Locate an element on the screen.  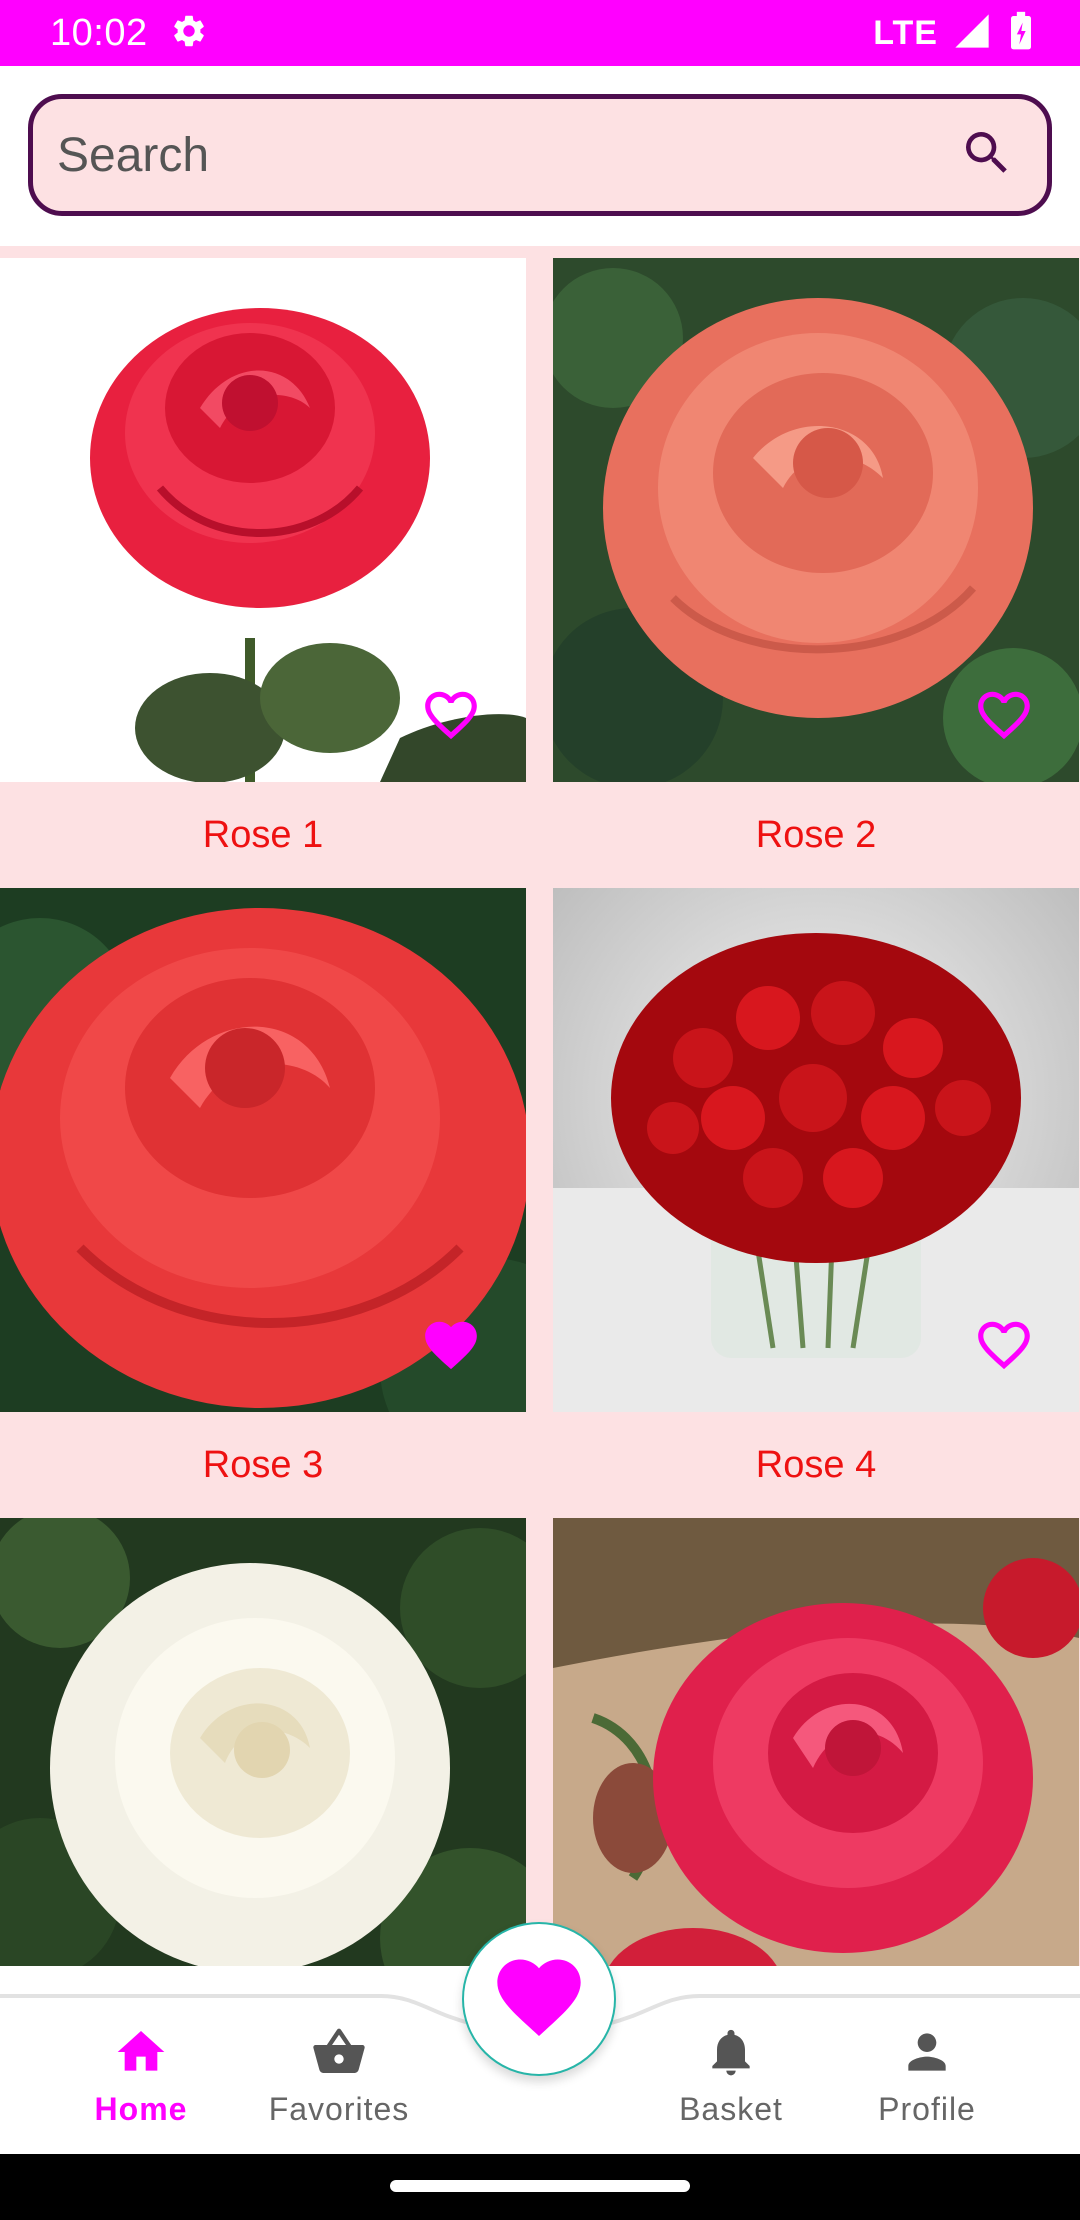
product-name: Rose 2 is located at coordinates (816, 835).